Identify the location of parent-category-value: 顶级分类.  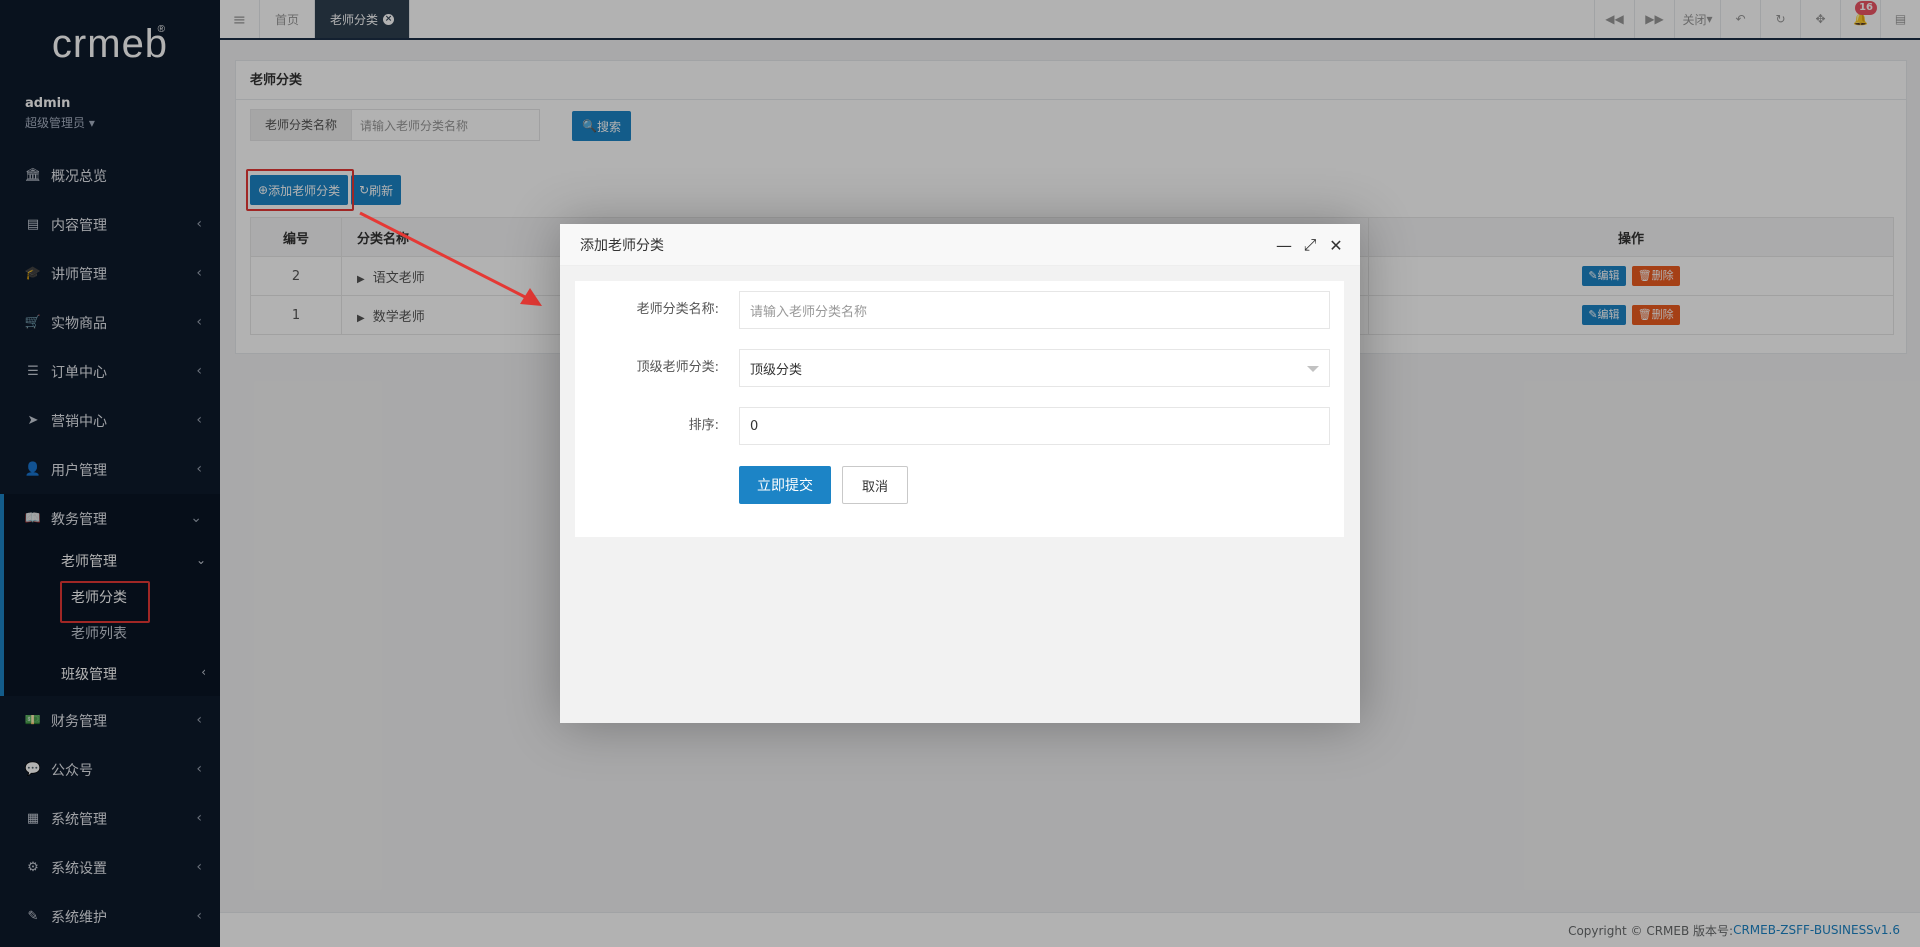
(776, 370).